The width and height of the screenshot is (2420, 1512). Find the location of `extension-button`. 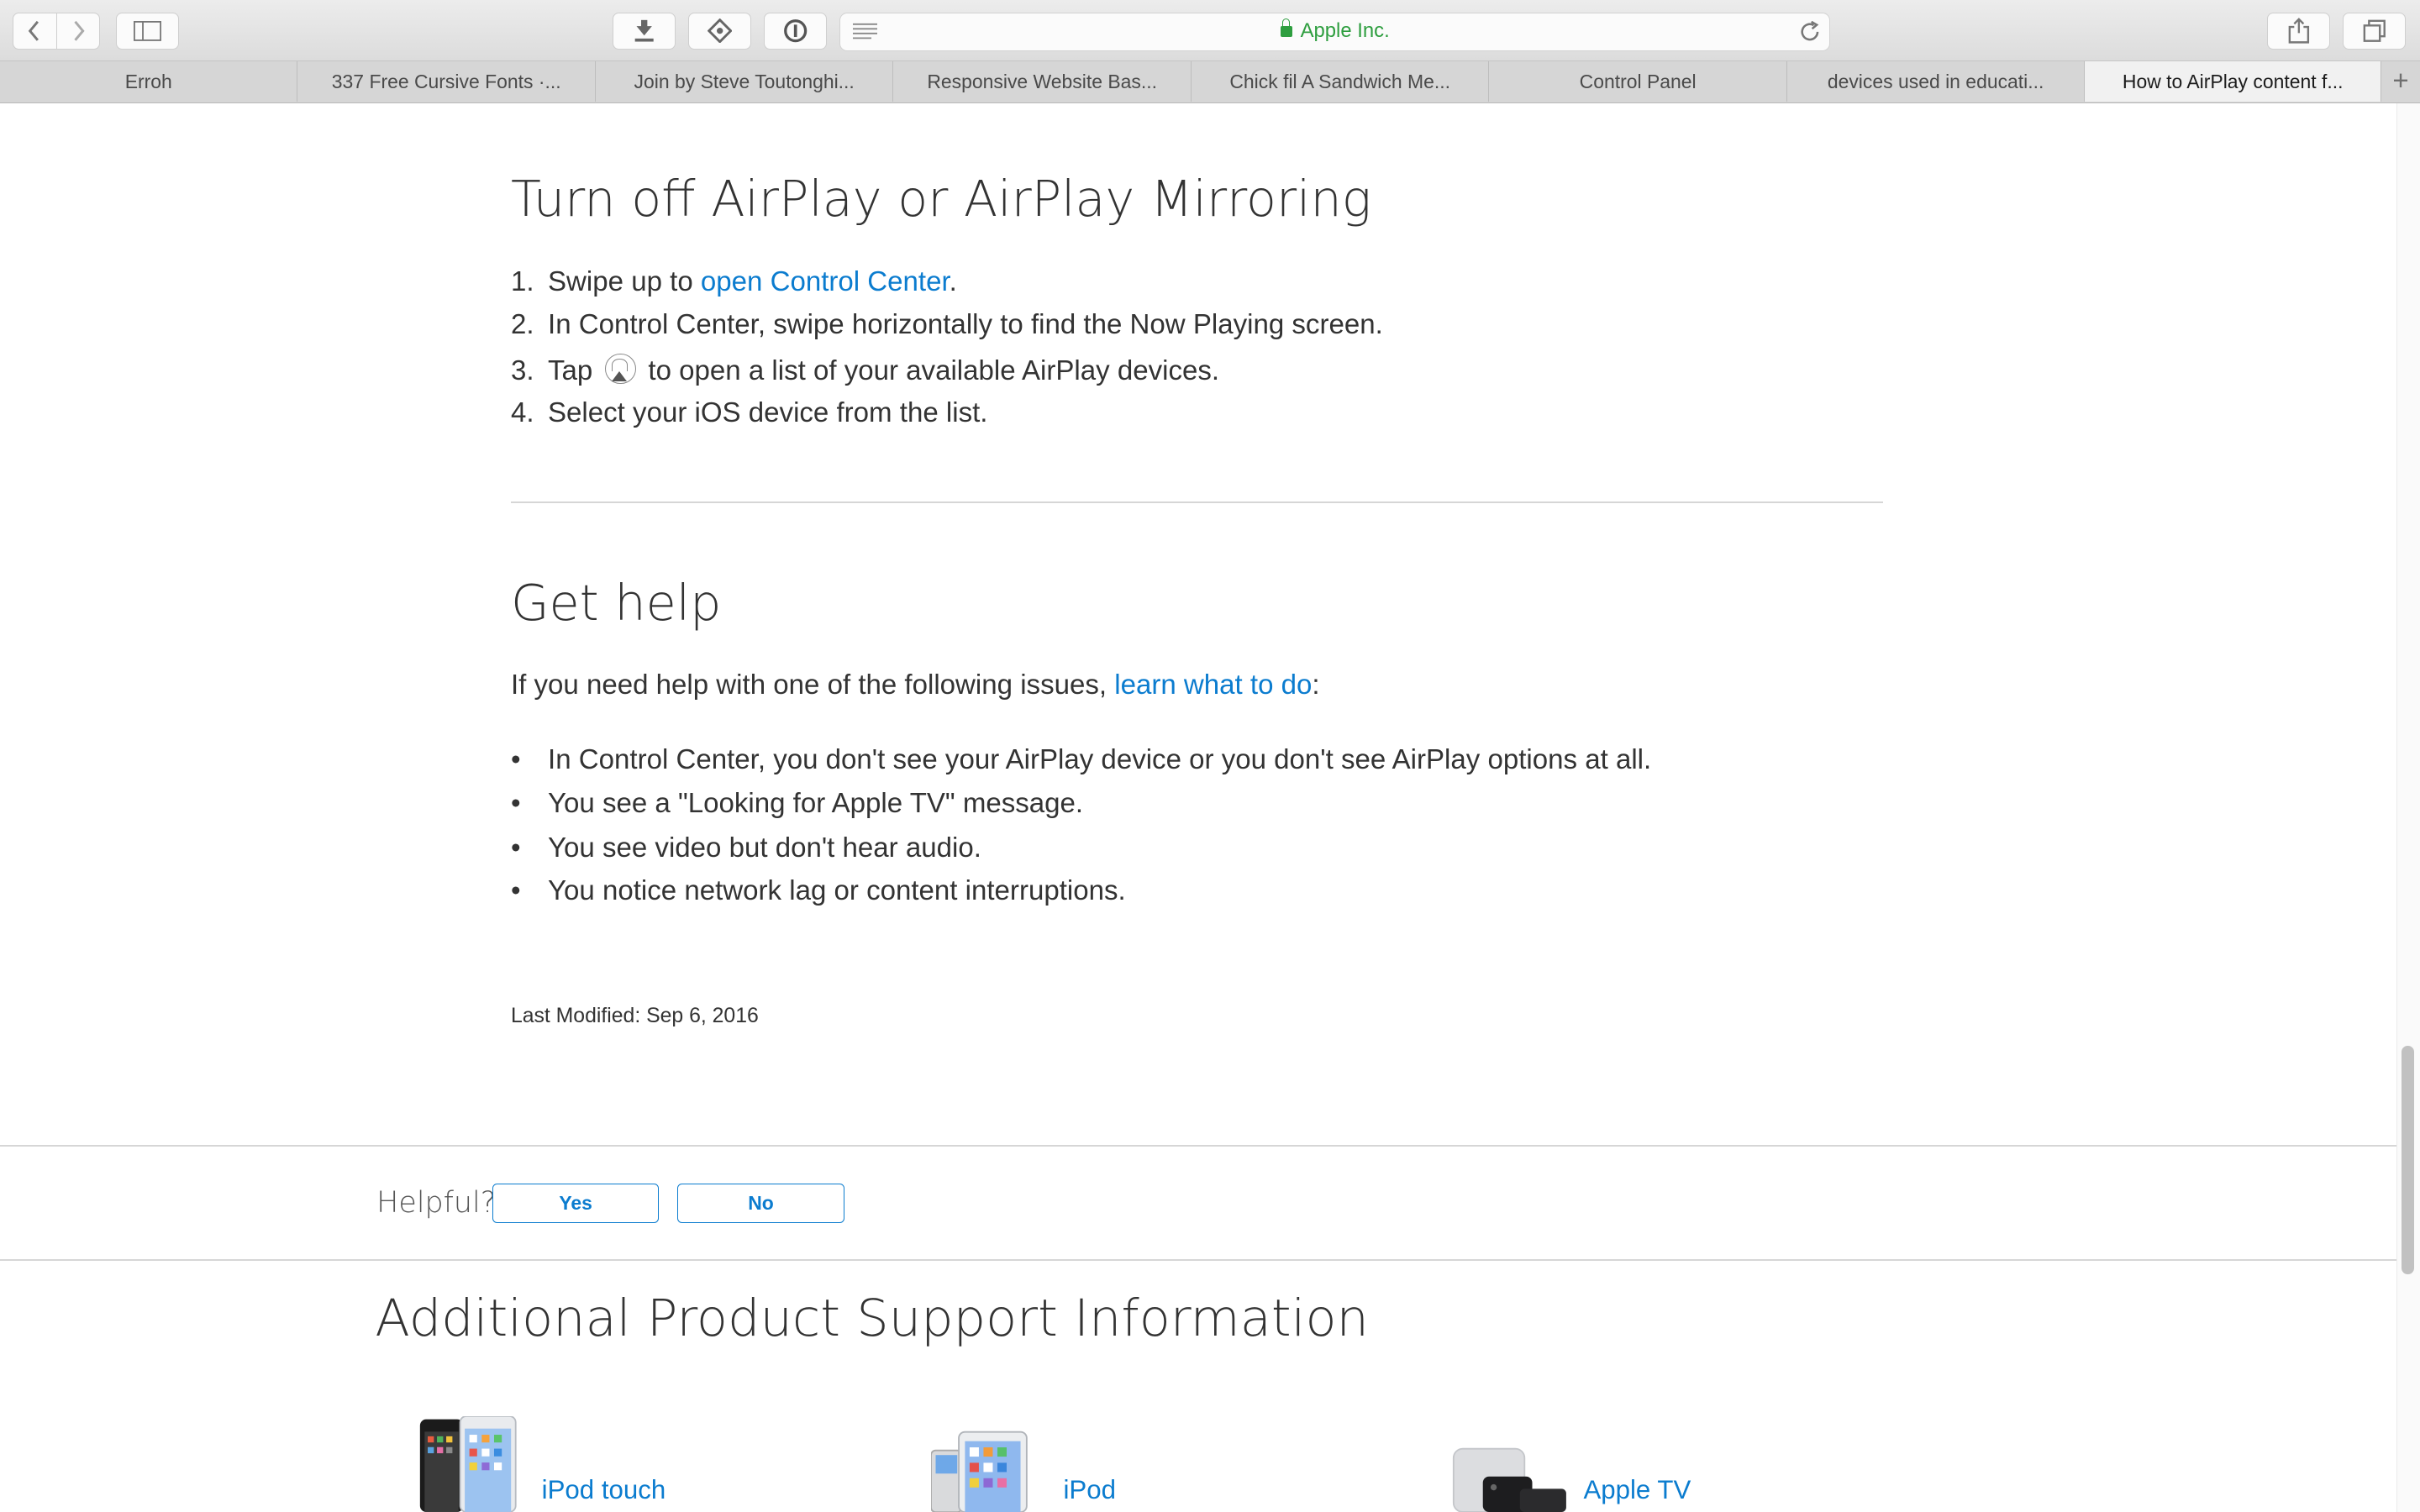

extension-button is located at coordinates (720, 31).